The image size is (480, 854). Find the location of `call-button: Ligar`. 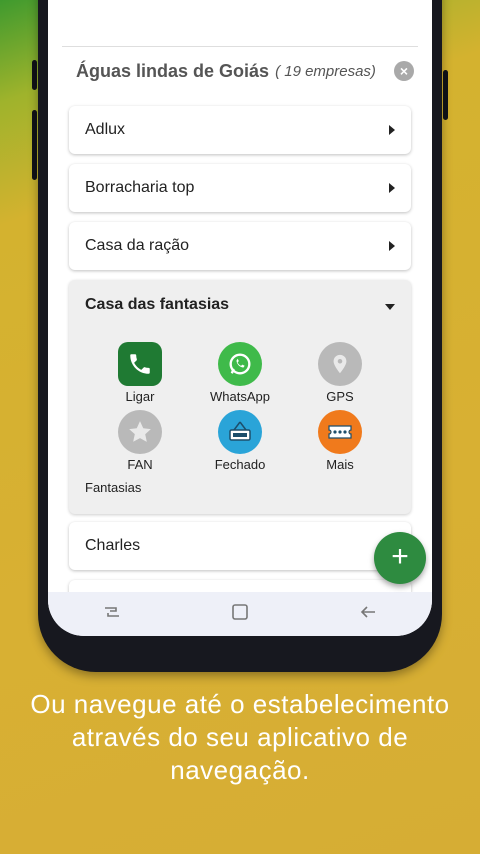

call-button: Ligar is located at coordinates (140, 373).